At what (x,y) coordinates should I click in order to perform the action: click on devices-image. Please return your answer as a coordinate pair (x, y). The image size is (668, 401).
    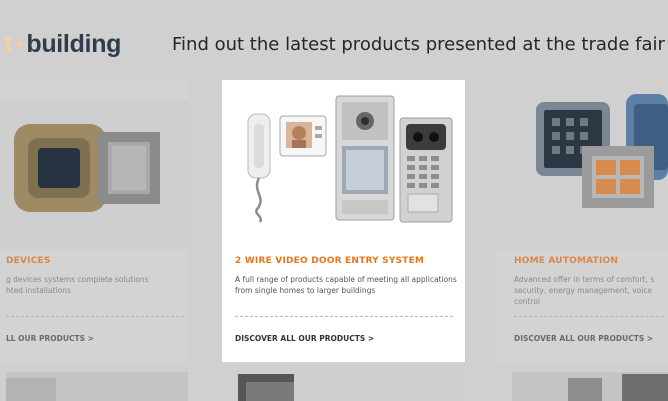
    Looking at the image, I should click on (94, 165).